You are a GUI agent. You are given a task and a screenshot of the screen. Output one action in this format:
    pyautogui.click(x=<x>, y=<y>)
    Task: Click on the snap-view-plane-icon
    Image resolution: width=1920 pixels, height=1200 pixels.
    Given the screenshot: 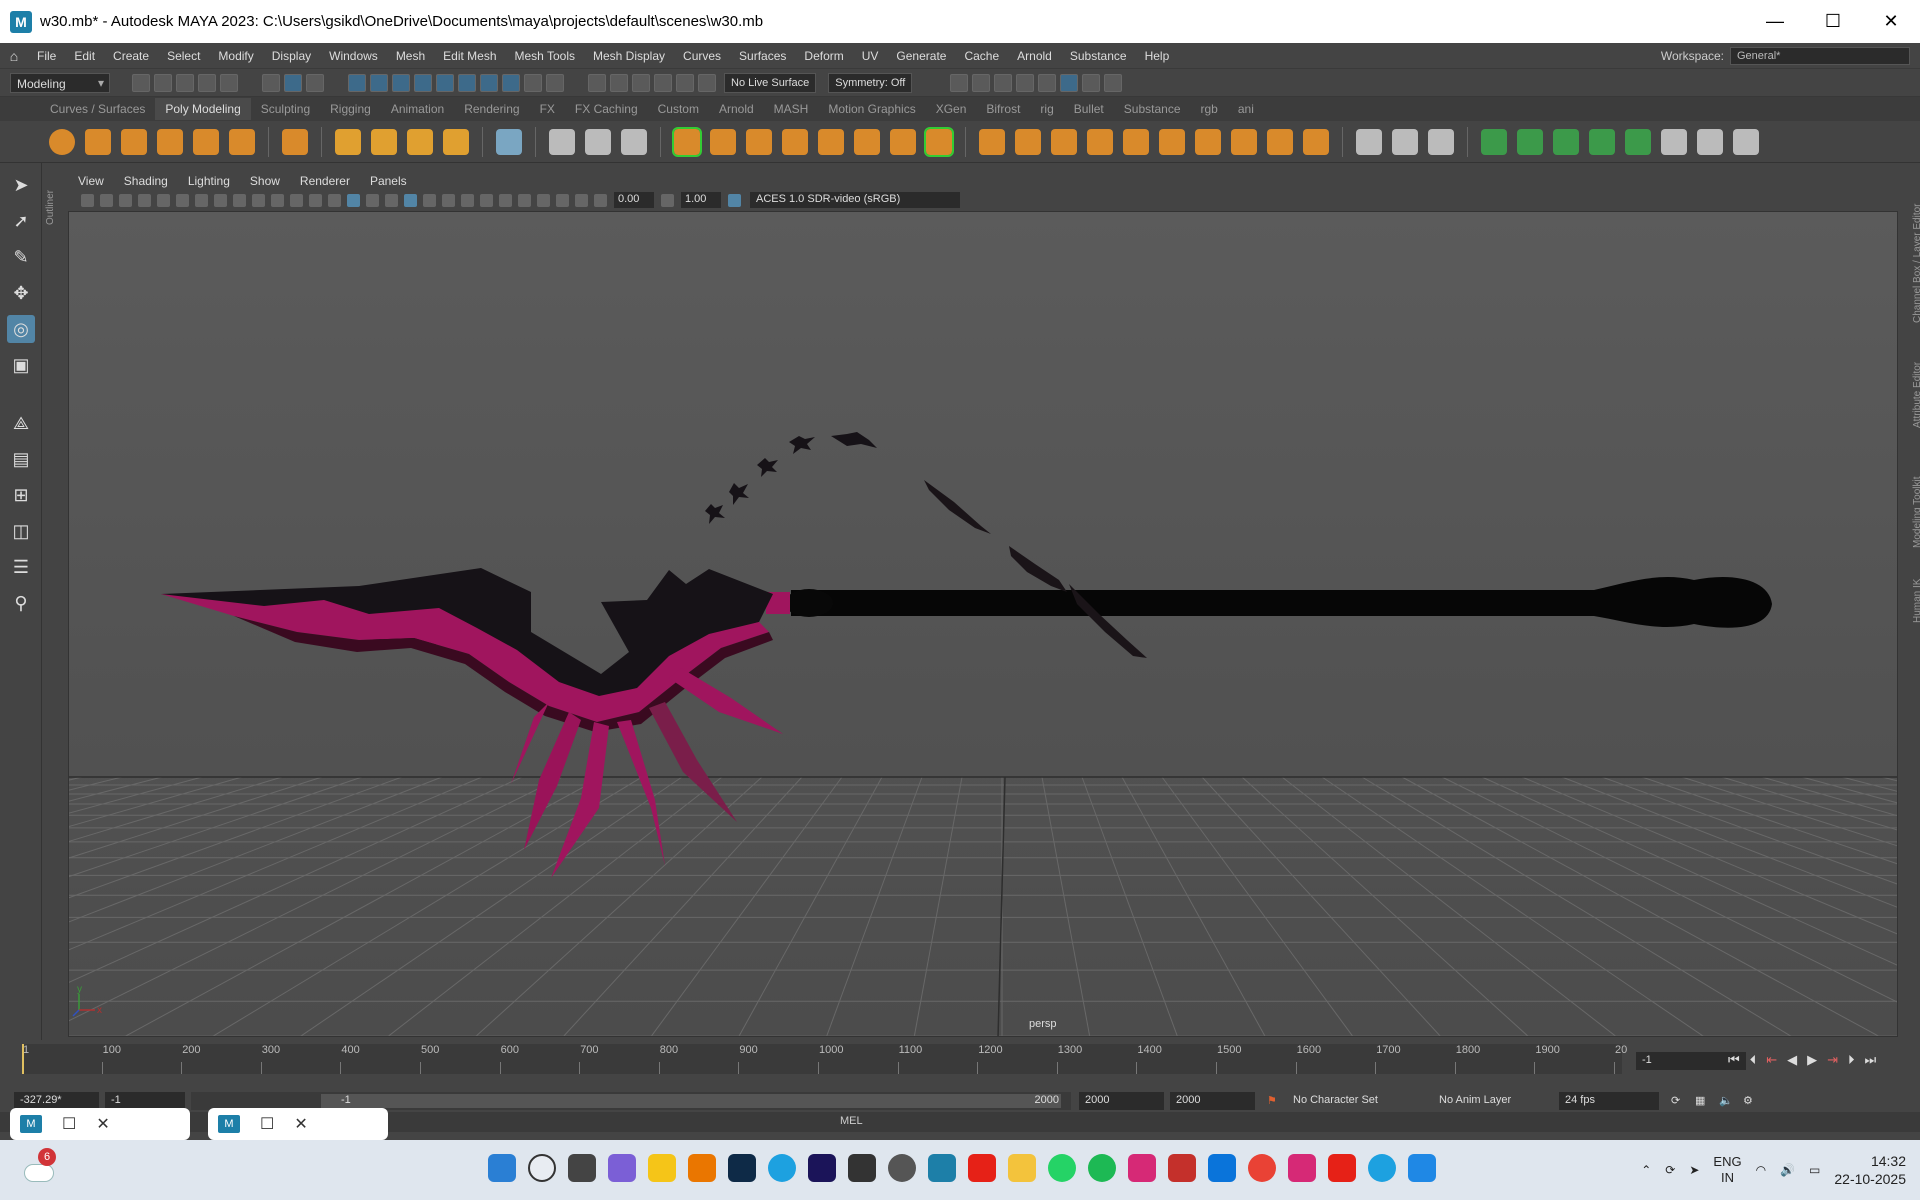 What is the action you would take?
    pyautogui.click(x=663, y=82)
    